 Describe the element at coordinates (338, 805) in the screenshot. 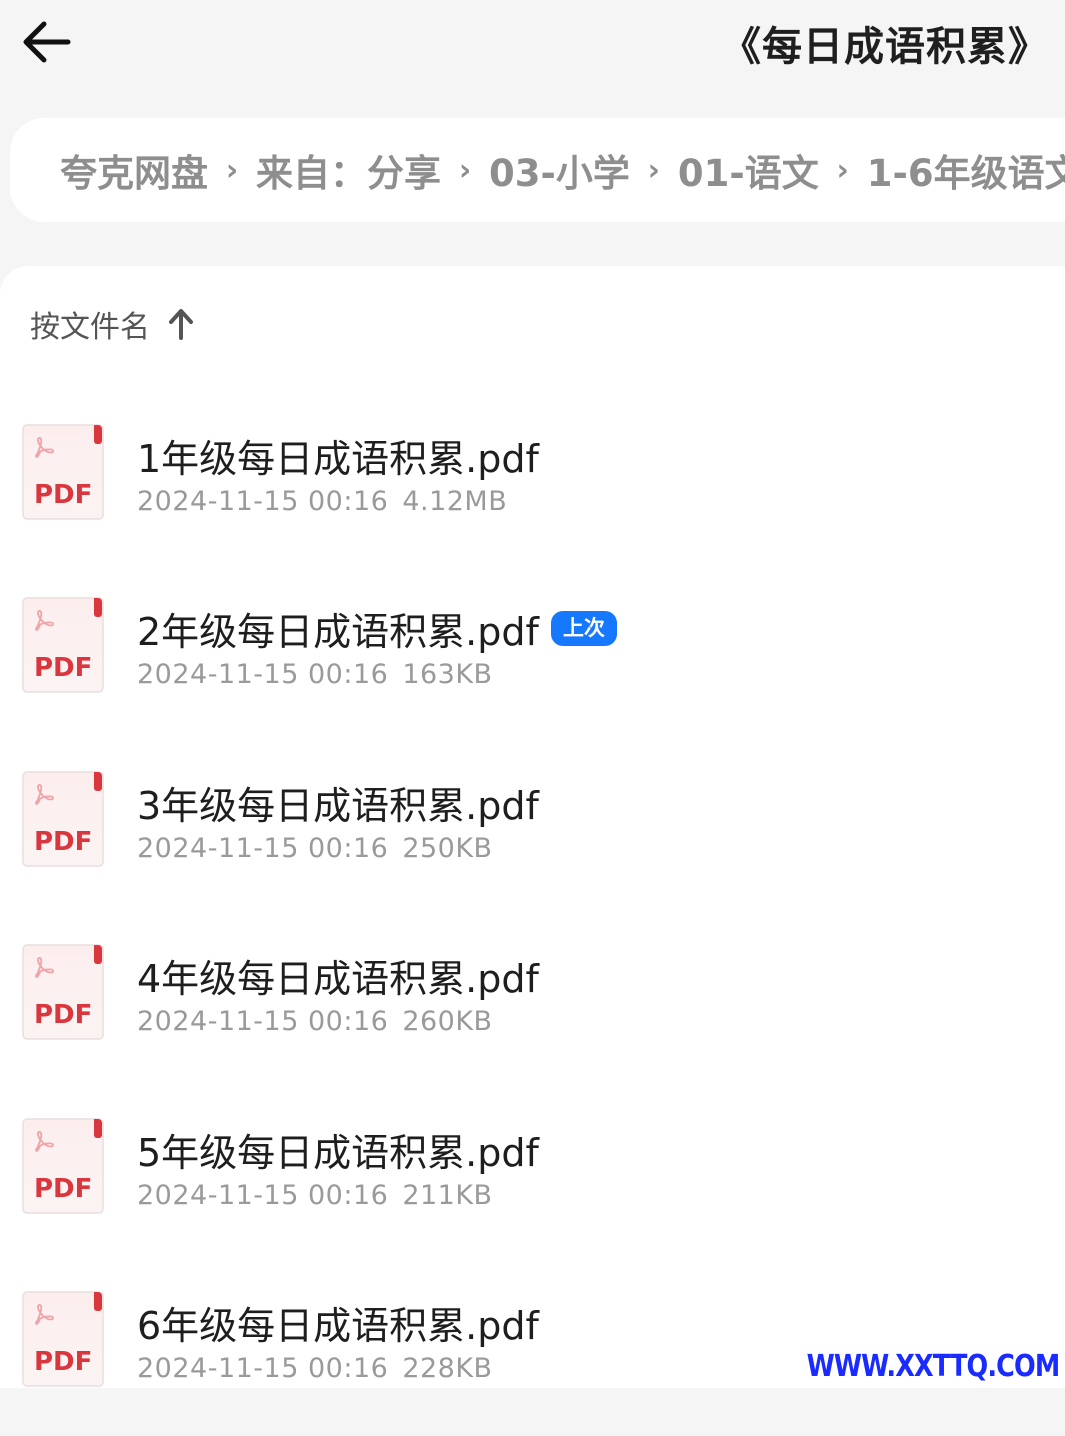

I see `file-name-text: 3年级每日成语积累.pdf` at that location.